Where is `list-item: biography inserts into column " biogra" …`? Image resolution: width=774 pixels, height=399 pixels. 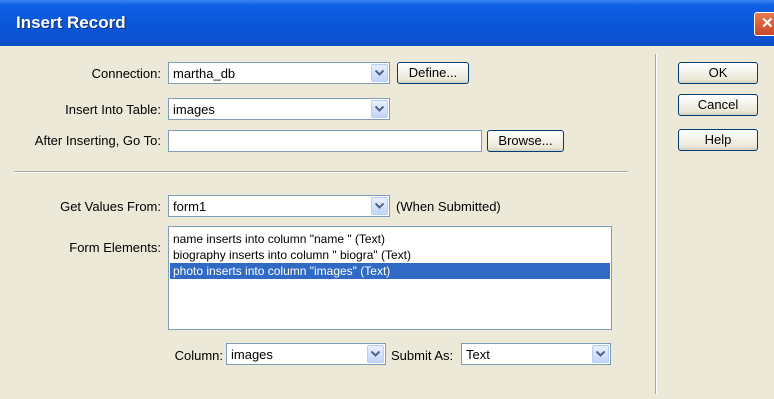 list-item: biography inserts into column " biogra" … is located at coordinates (390, 255).